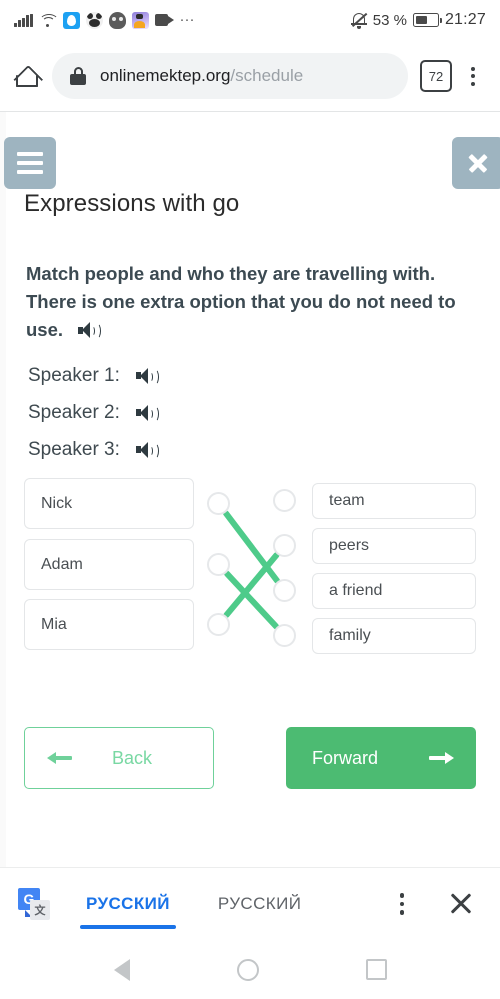 This screenshot has height=999, width=500. I want to click on speaker-label-3: Speaker 3:, so click(74, 449).